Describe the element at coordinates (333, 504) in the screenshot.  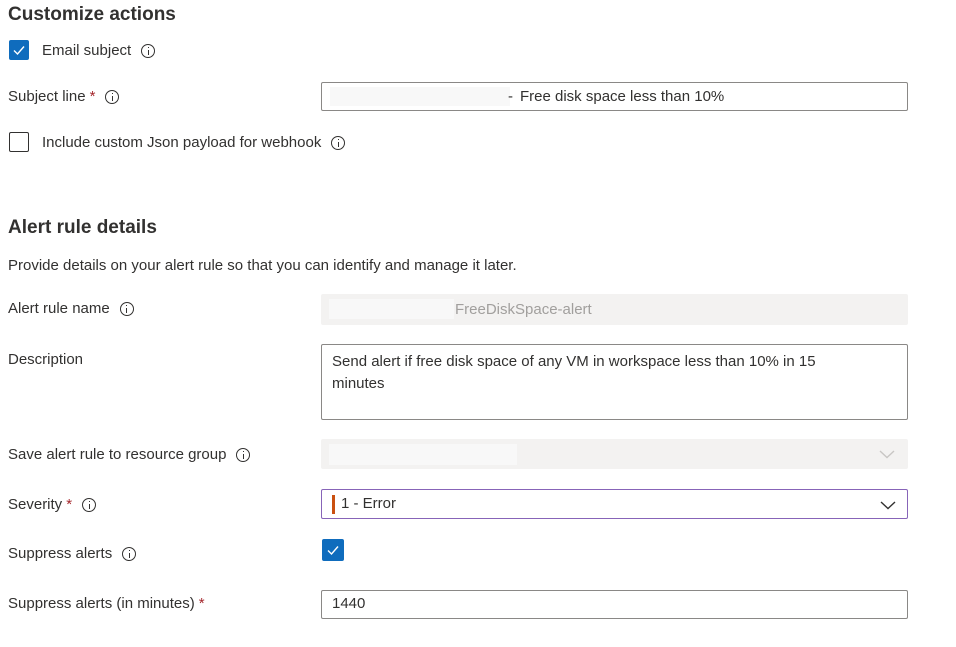
I see `severity-color-bar` at that location.